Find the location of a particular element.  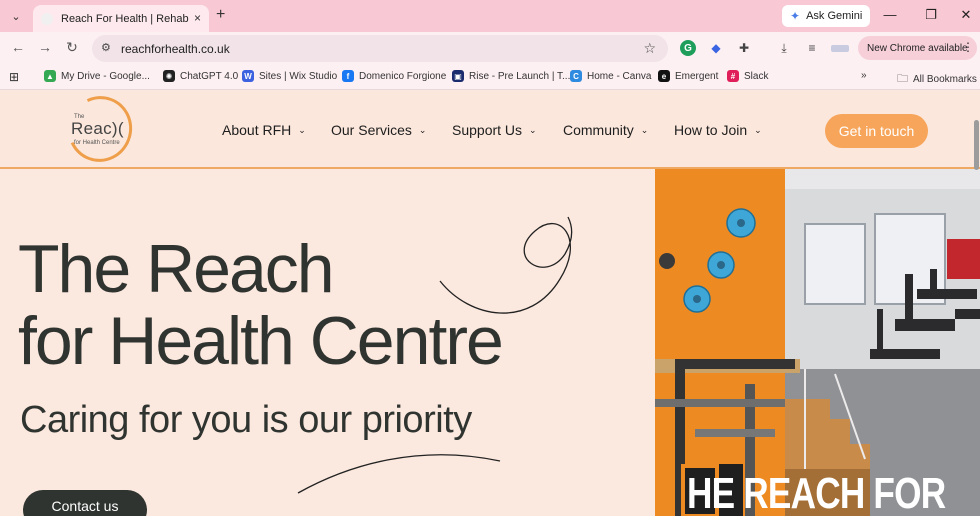

all-bookmarks-folder: 🗀 All Bookmarks is located at coordinates (937, 79).